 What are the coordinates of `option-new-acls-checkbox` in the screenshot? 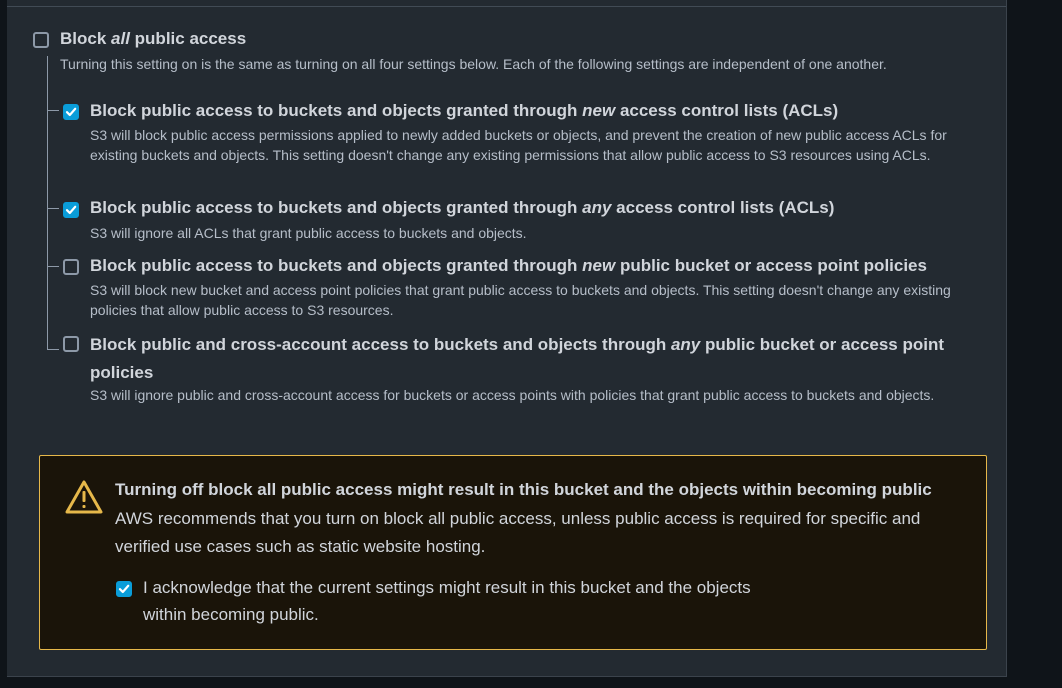 It's located at (71, 112).